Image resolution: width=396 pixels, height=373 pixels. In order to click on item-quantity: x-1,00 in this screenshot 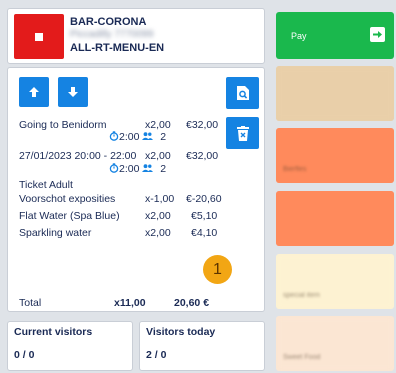, I will do `click(160, 199)`.